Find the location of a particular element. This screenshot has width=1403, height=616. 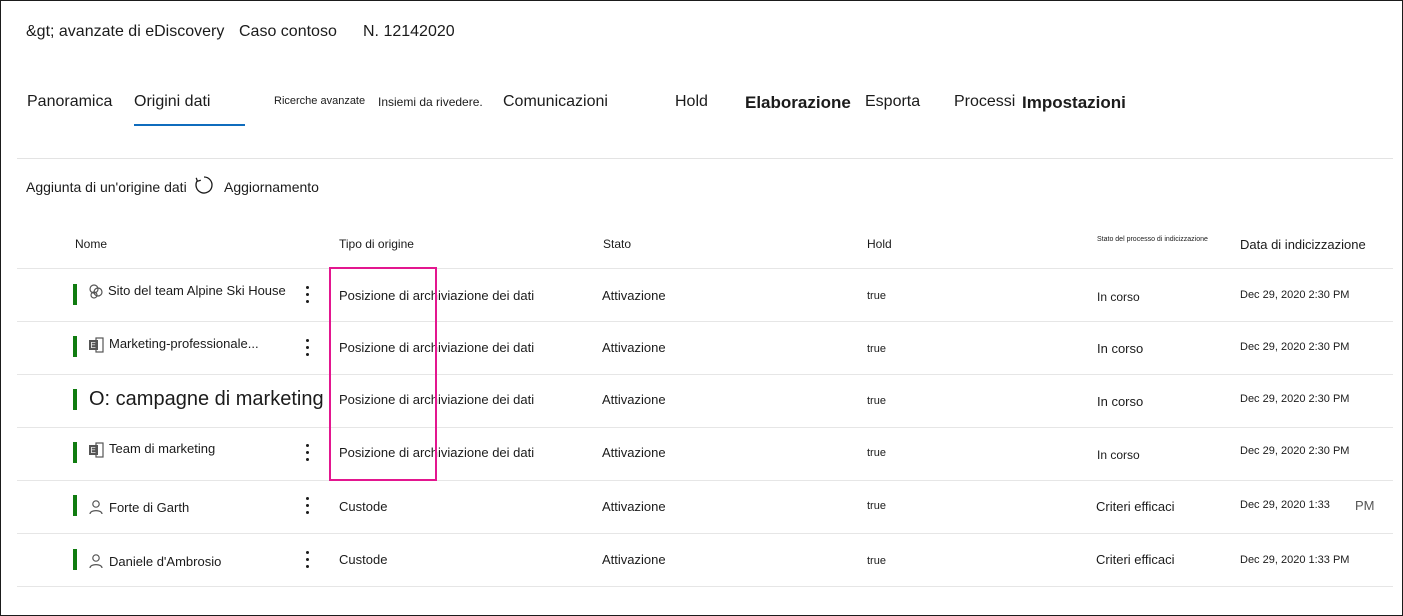

tab-origini-dati: Origini dati is located at coordinates (172, 102).